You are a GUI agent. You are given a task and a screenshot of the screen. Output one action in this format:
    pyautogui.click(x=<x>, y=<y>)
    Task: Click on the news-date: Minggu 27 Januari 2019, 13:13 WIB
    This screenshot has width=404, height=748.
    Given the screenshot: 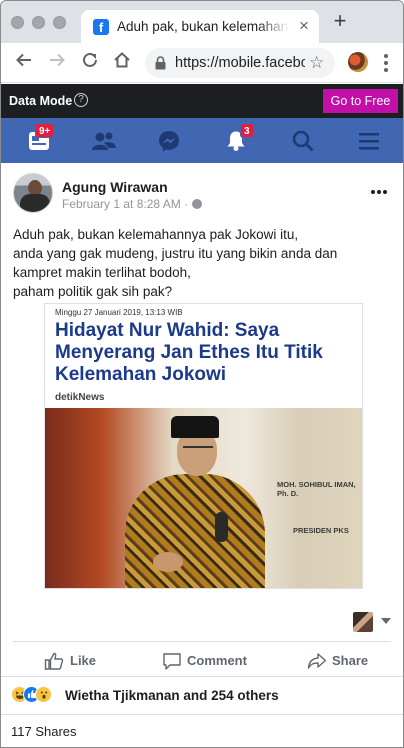 What is the action you would take?
    pyautogui.click(x=119, y=312)
    